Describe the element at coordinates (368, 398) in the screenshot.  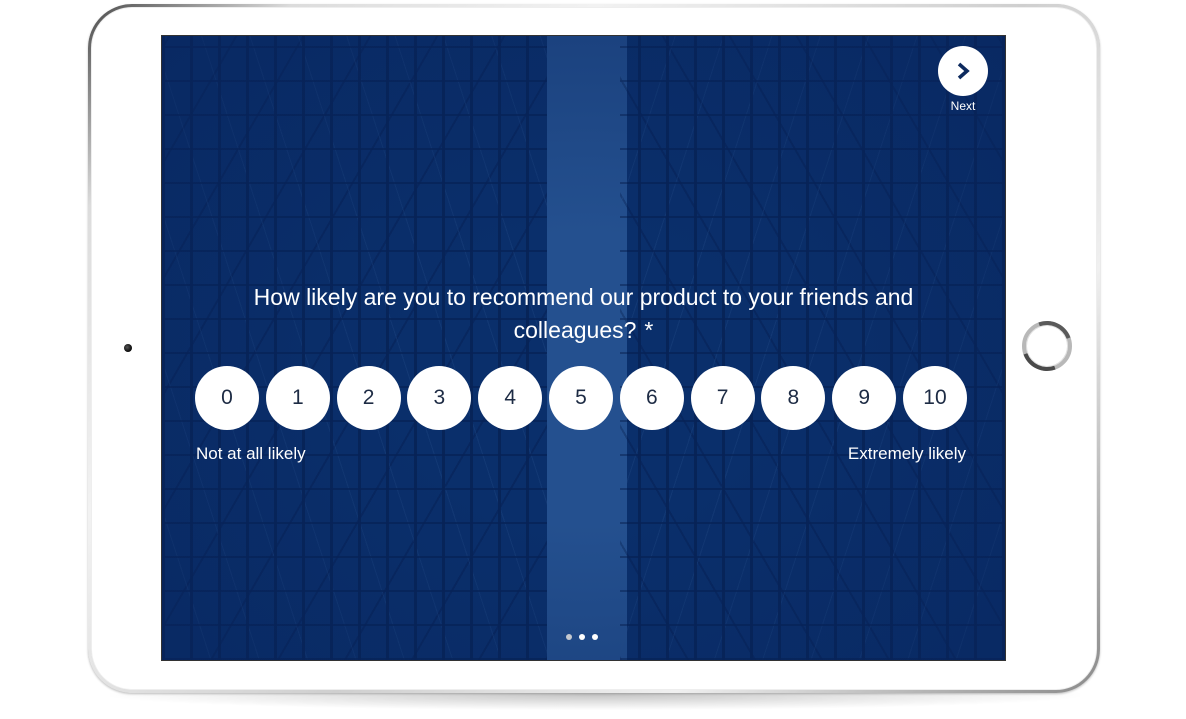
I see `scale-option-2: 2` at that location.